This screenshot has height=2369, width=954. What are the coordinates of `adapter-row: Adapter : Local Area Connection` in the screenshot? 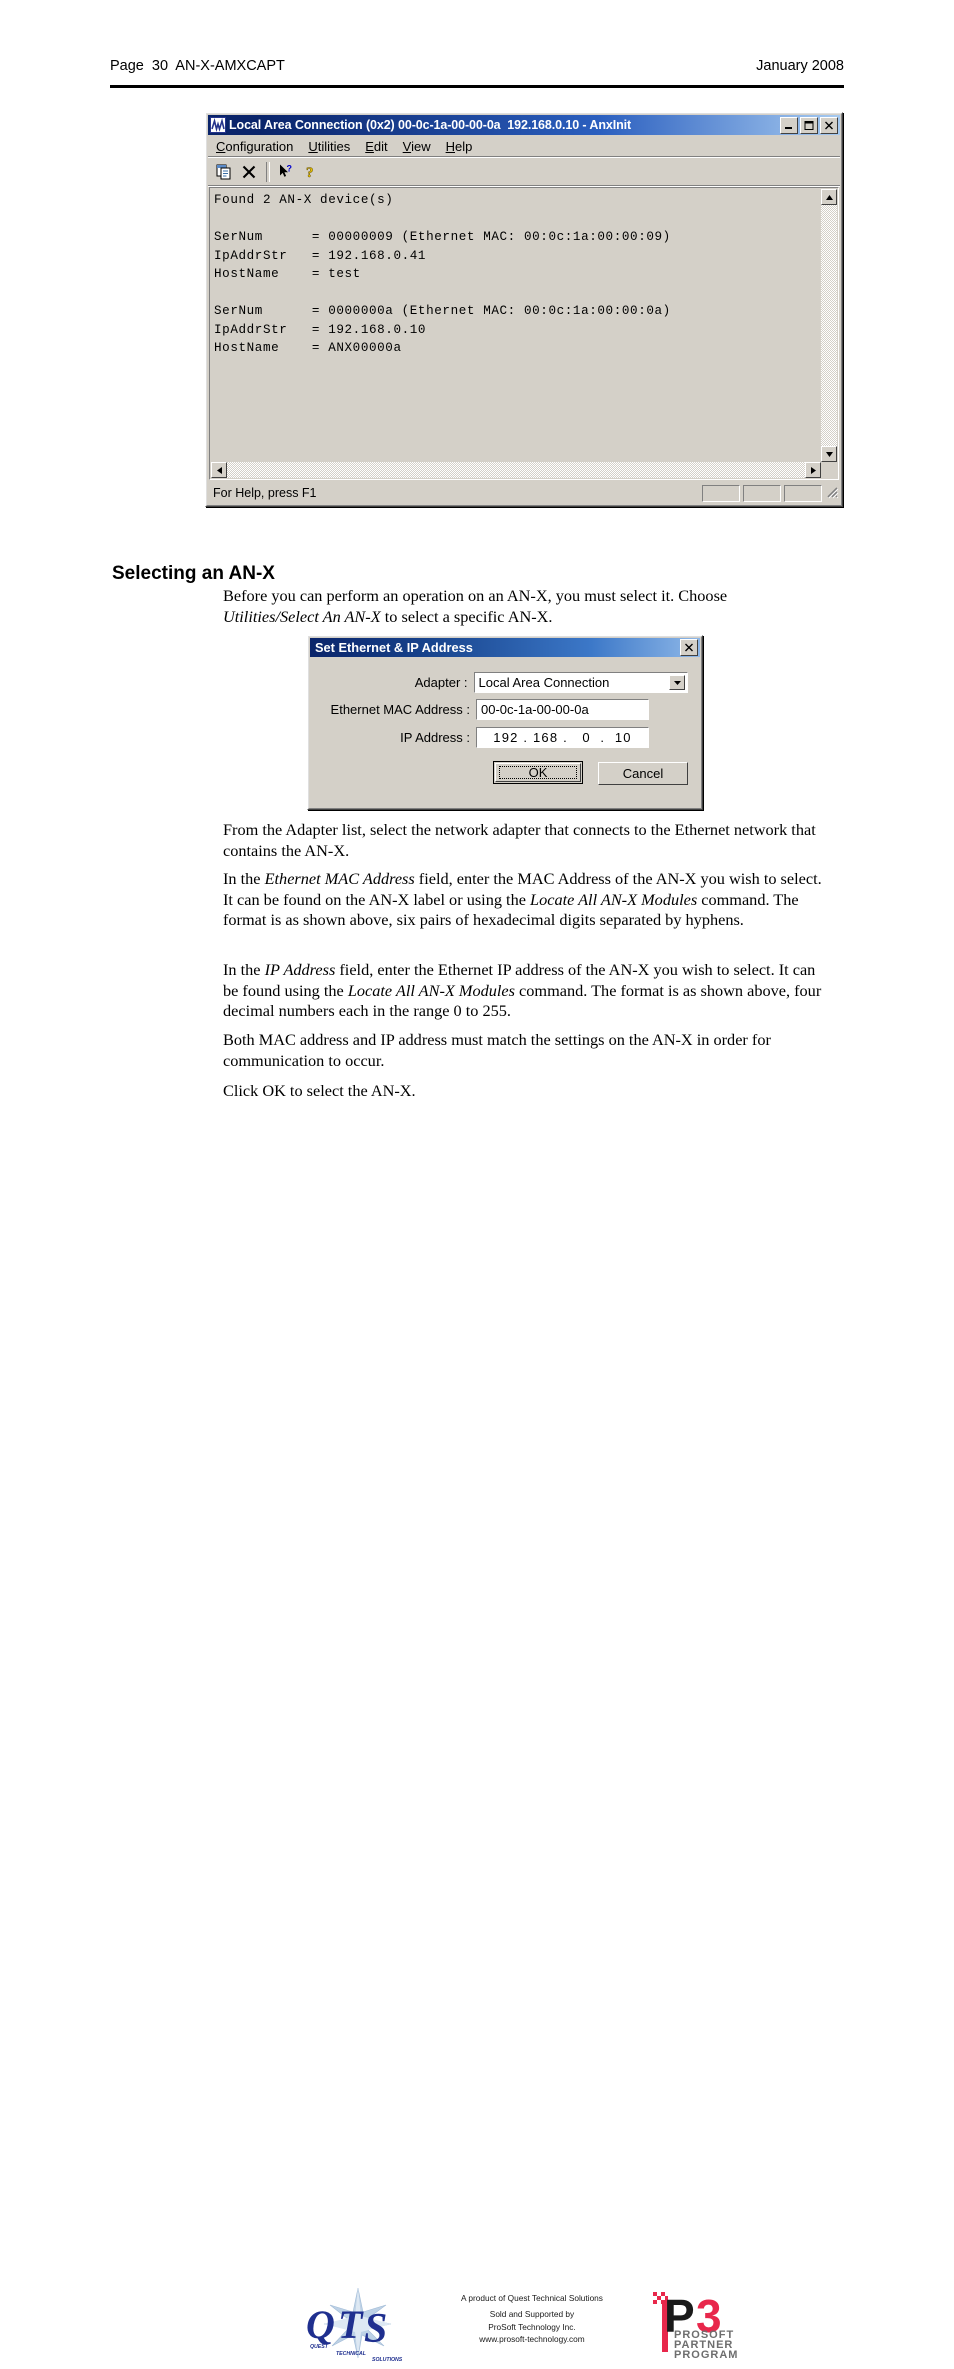 It's located at (505, 682).